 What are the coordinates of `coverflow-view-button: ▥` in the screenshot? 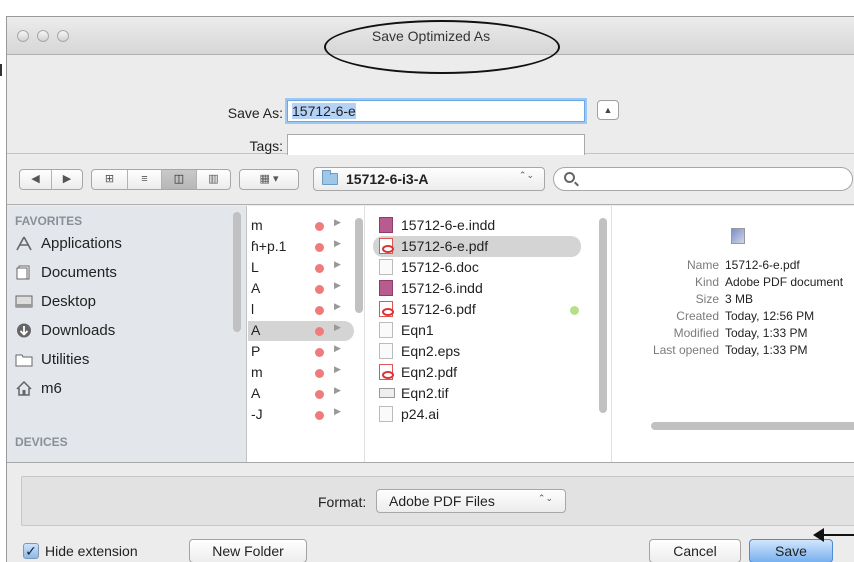 It's located at (213, 179).